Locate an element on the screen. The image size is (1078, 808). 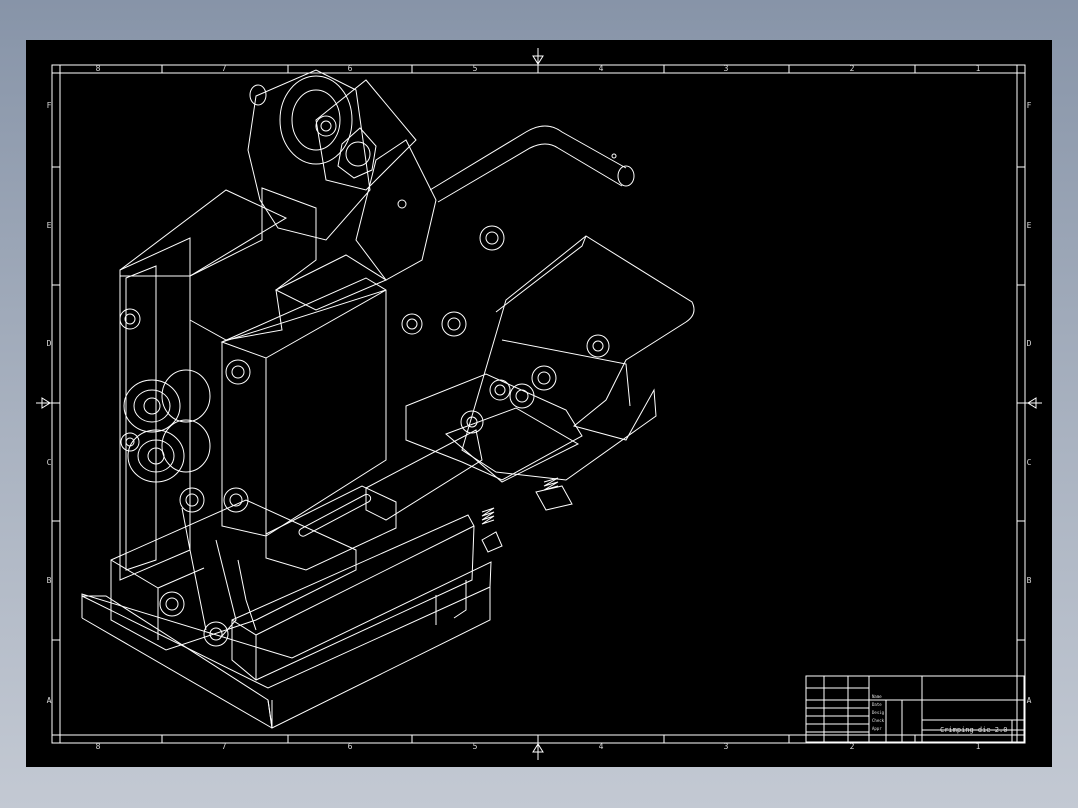
ram-block is located at coordinates (304, 407).